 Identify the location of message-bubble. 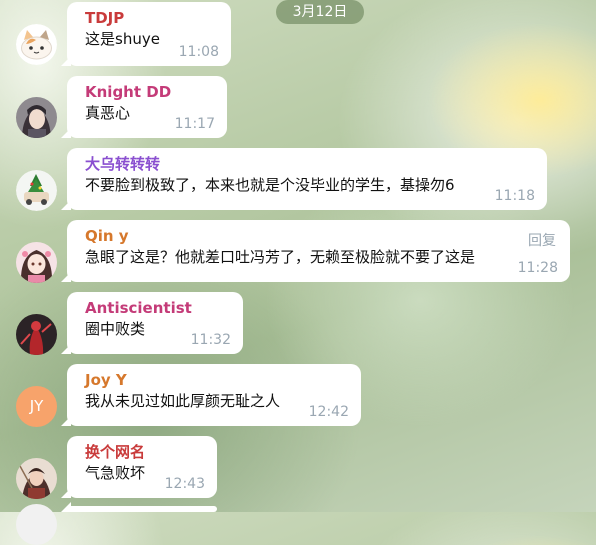
(139, 507).